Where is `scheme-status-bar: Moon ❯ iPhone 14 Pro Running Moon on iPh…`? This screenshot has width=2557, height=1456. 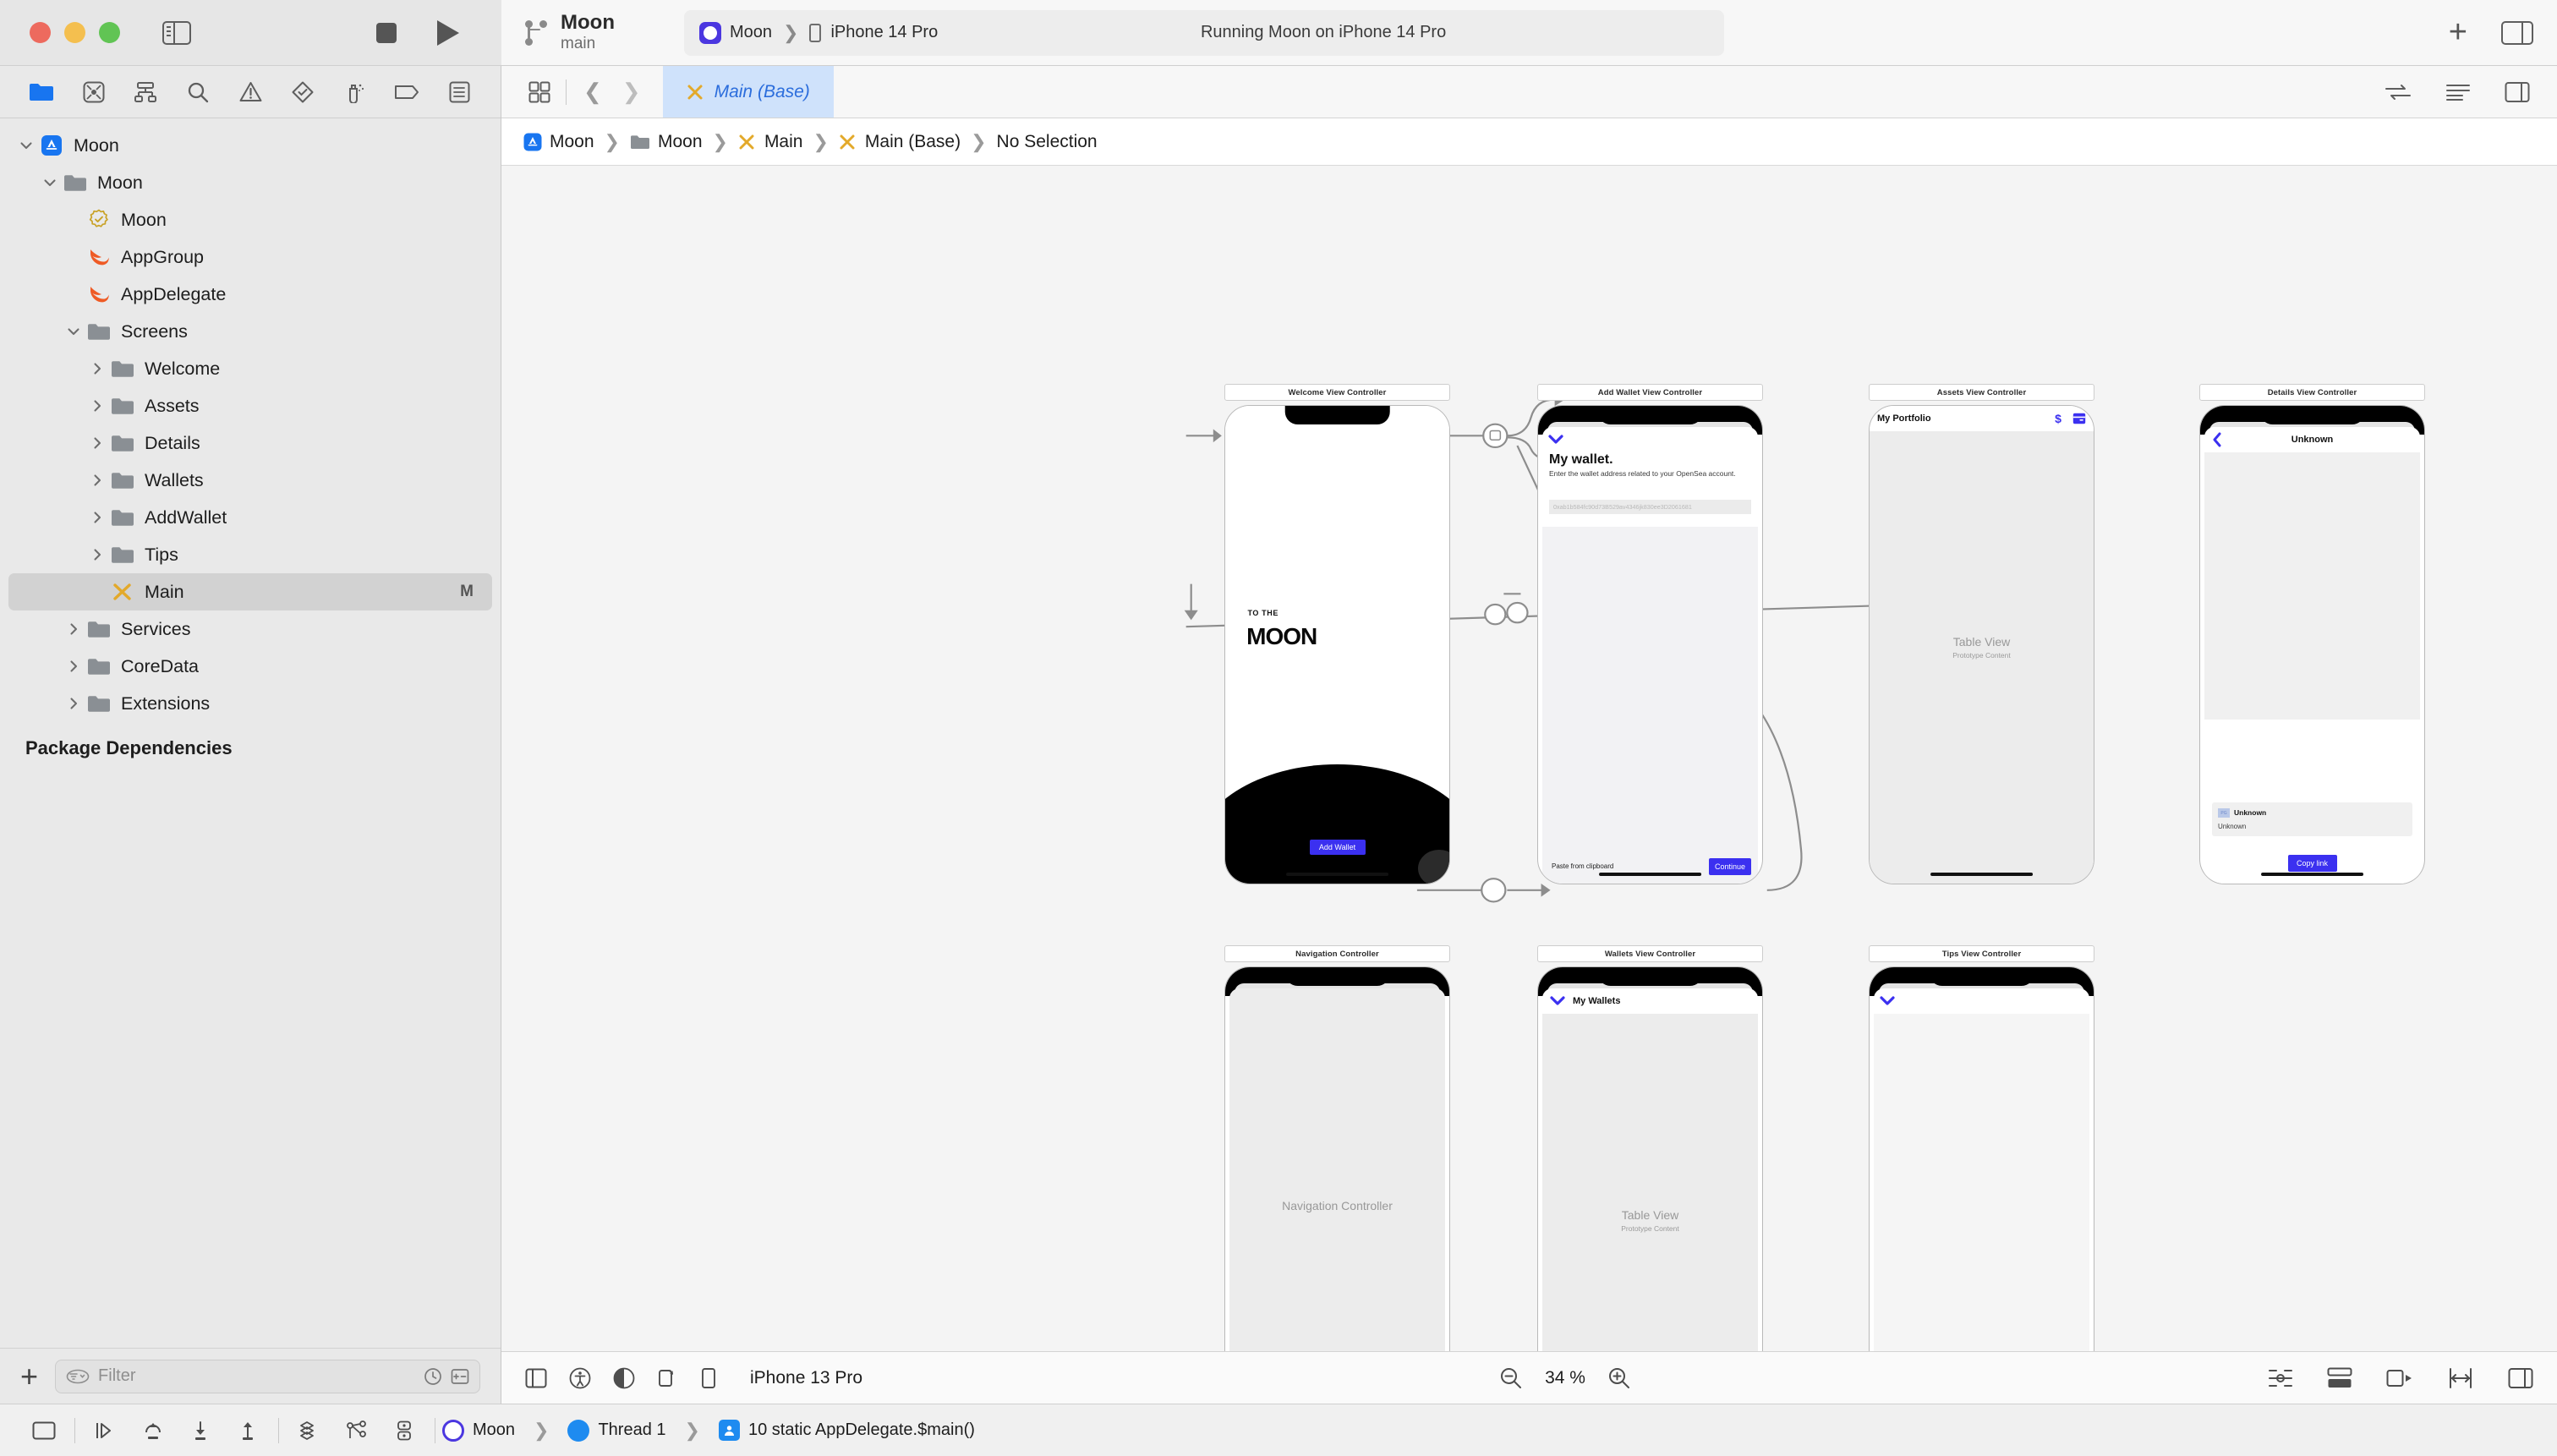 scheme-status-bar: Moon ❯ iPhone 14 Pro Running Moon on iPh… is located at coordinates (1203, 32).